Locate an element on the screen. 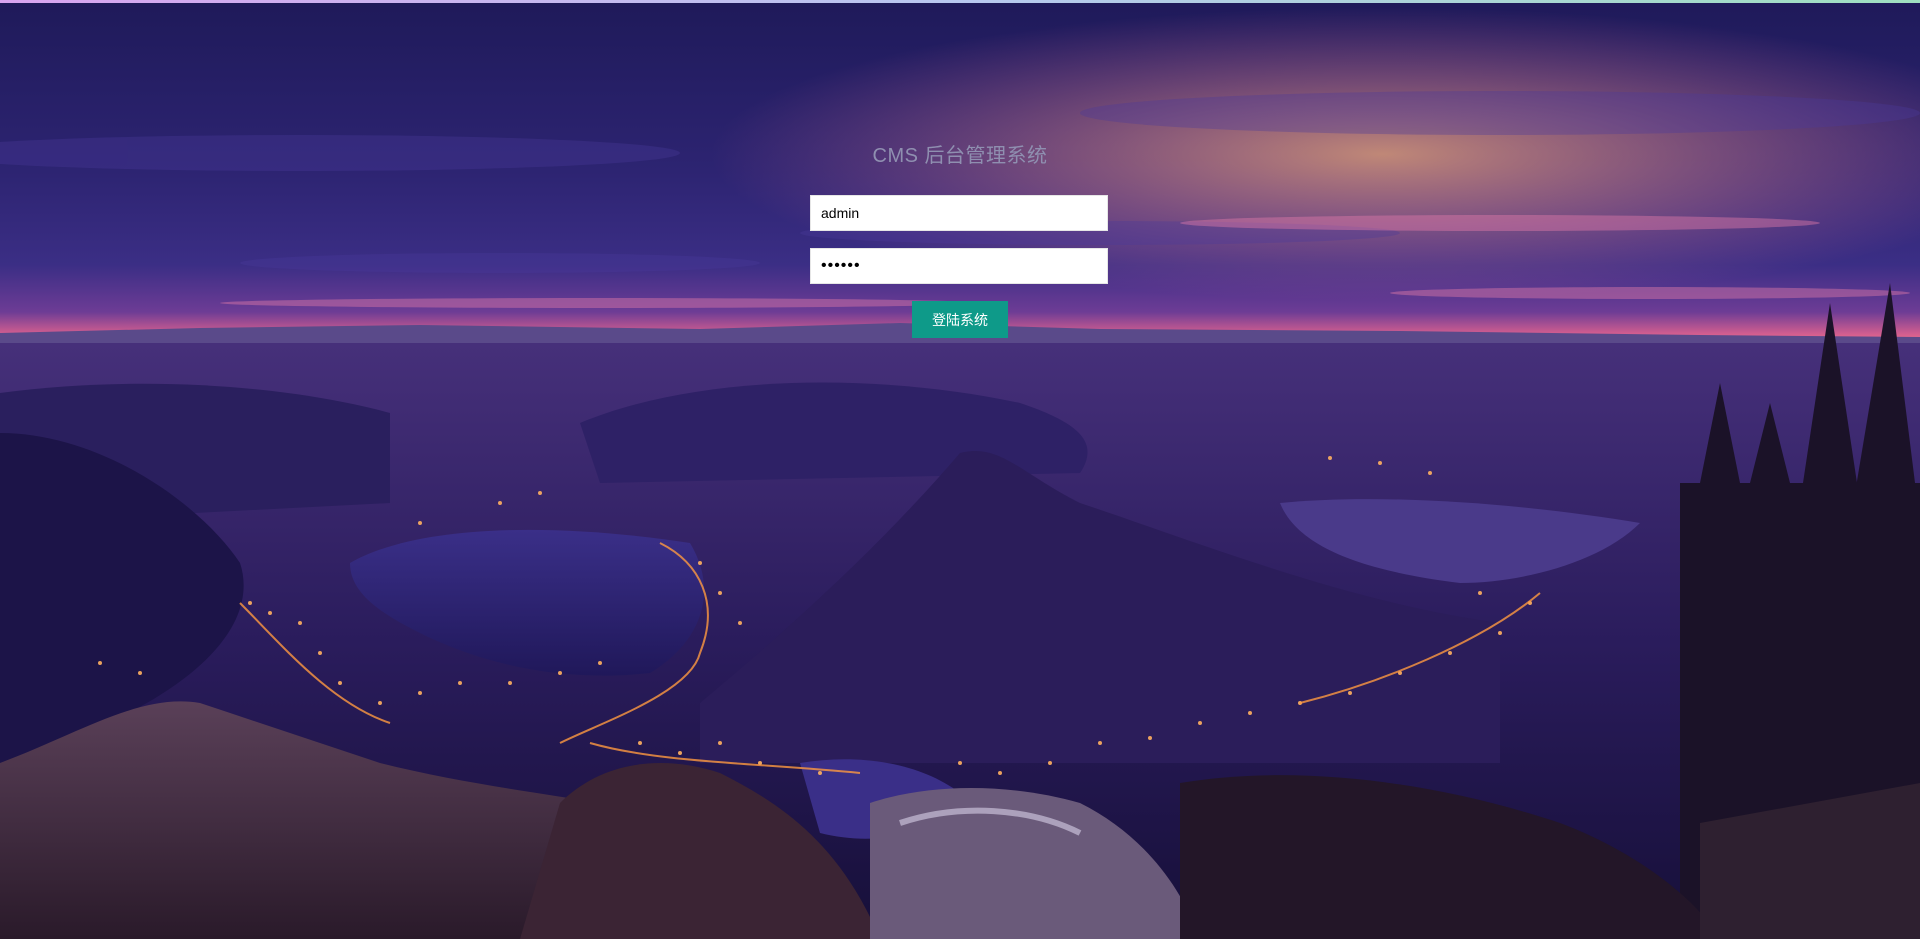 The width and height of the screenshot is (1920, 939). login-button: 登陆系统 is located at coordinates (960, 319).